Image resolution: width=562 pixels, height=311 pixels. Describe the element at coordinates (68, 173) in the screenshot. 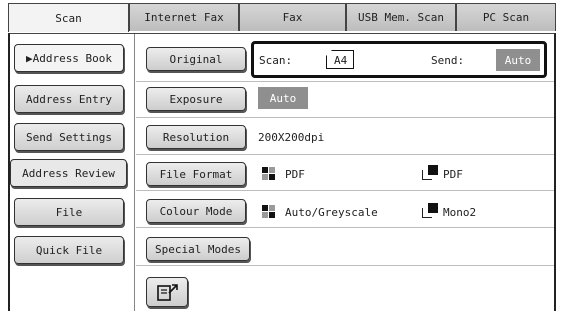

I see `sidebar-item-address-review: Address Review` at that location.